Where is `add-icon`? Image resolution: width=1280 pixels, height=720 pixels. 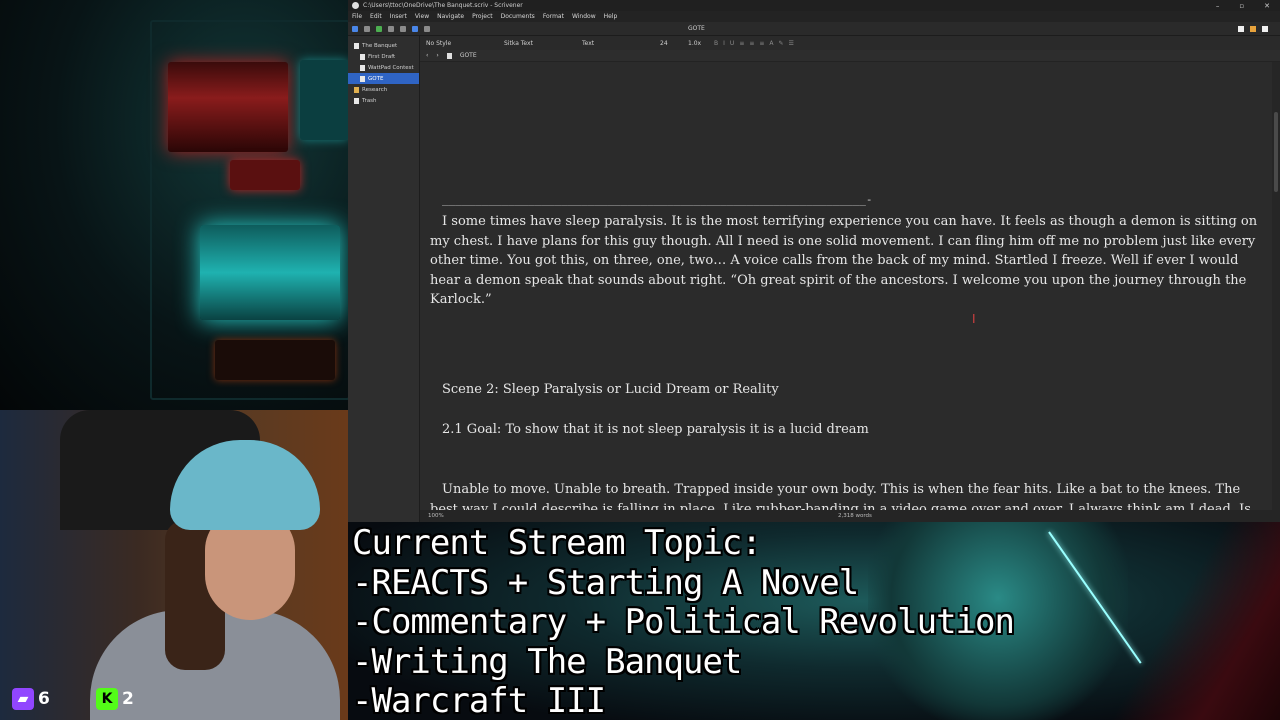
add-icon is located at coordinates (379, 28).